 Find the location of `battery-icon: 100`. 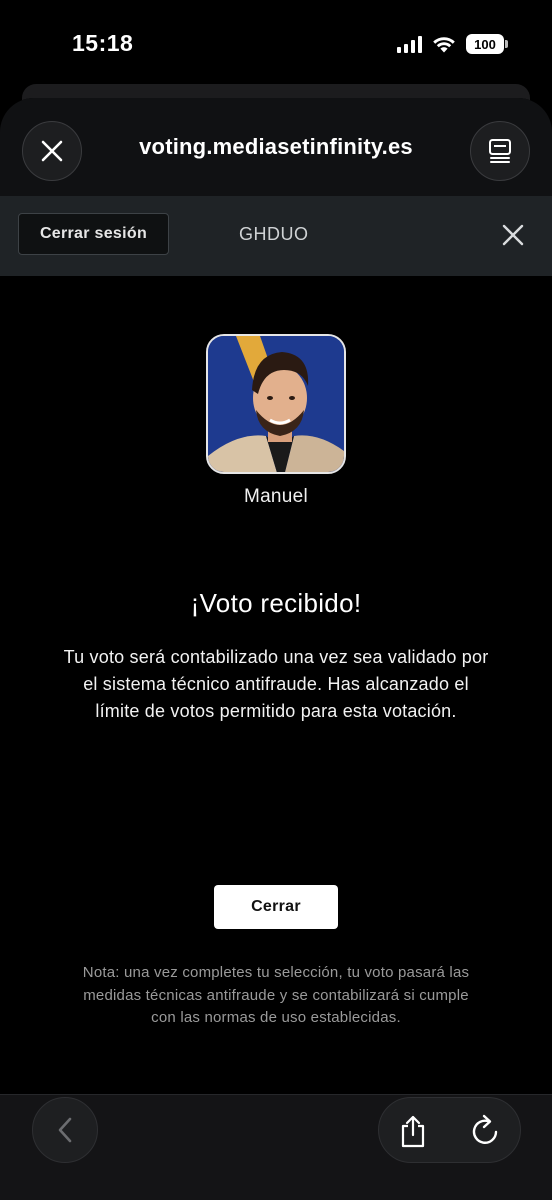

battery-icon: 100 is located at coordinates (487, 44).